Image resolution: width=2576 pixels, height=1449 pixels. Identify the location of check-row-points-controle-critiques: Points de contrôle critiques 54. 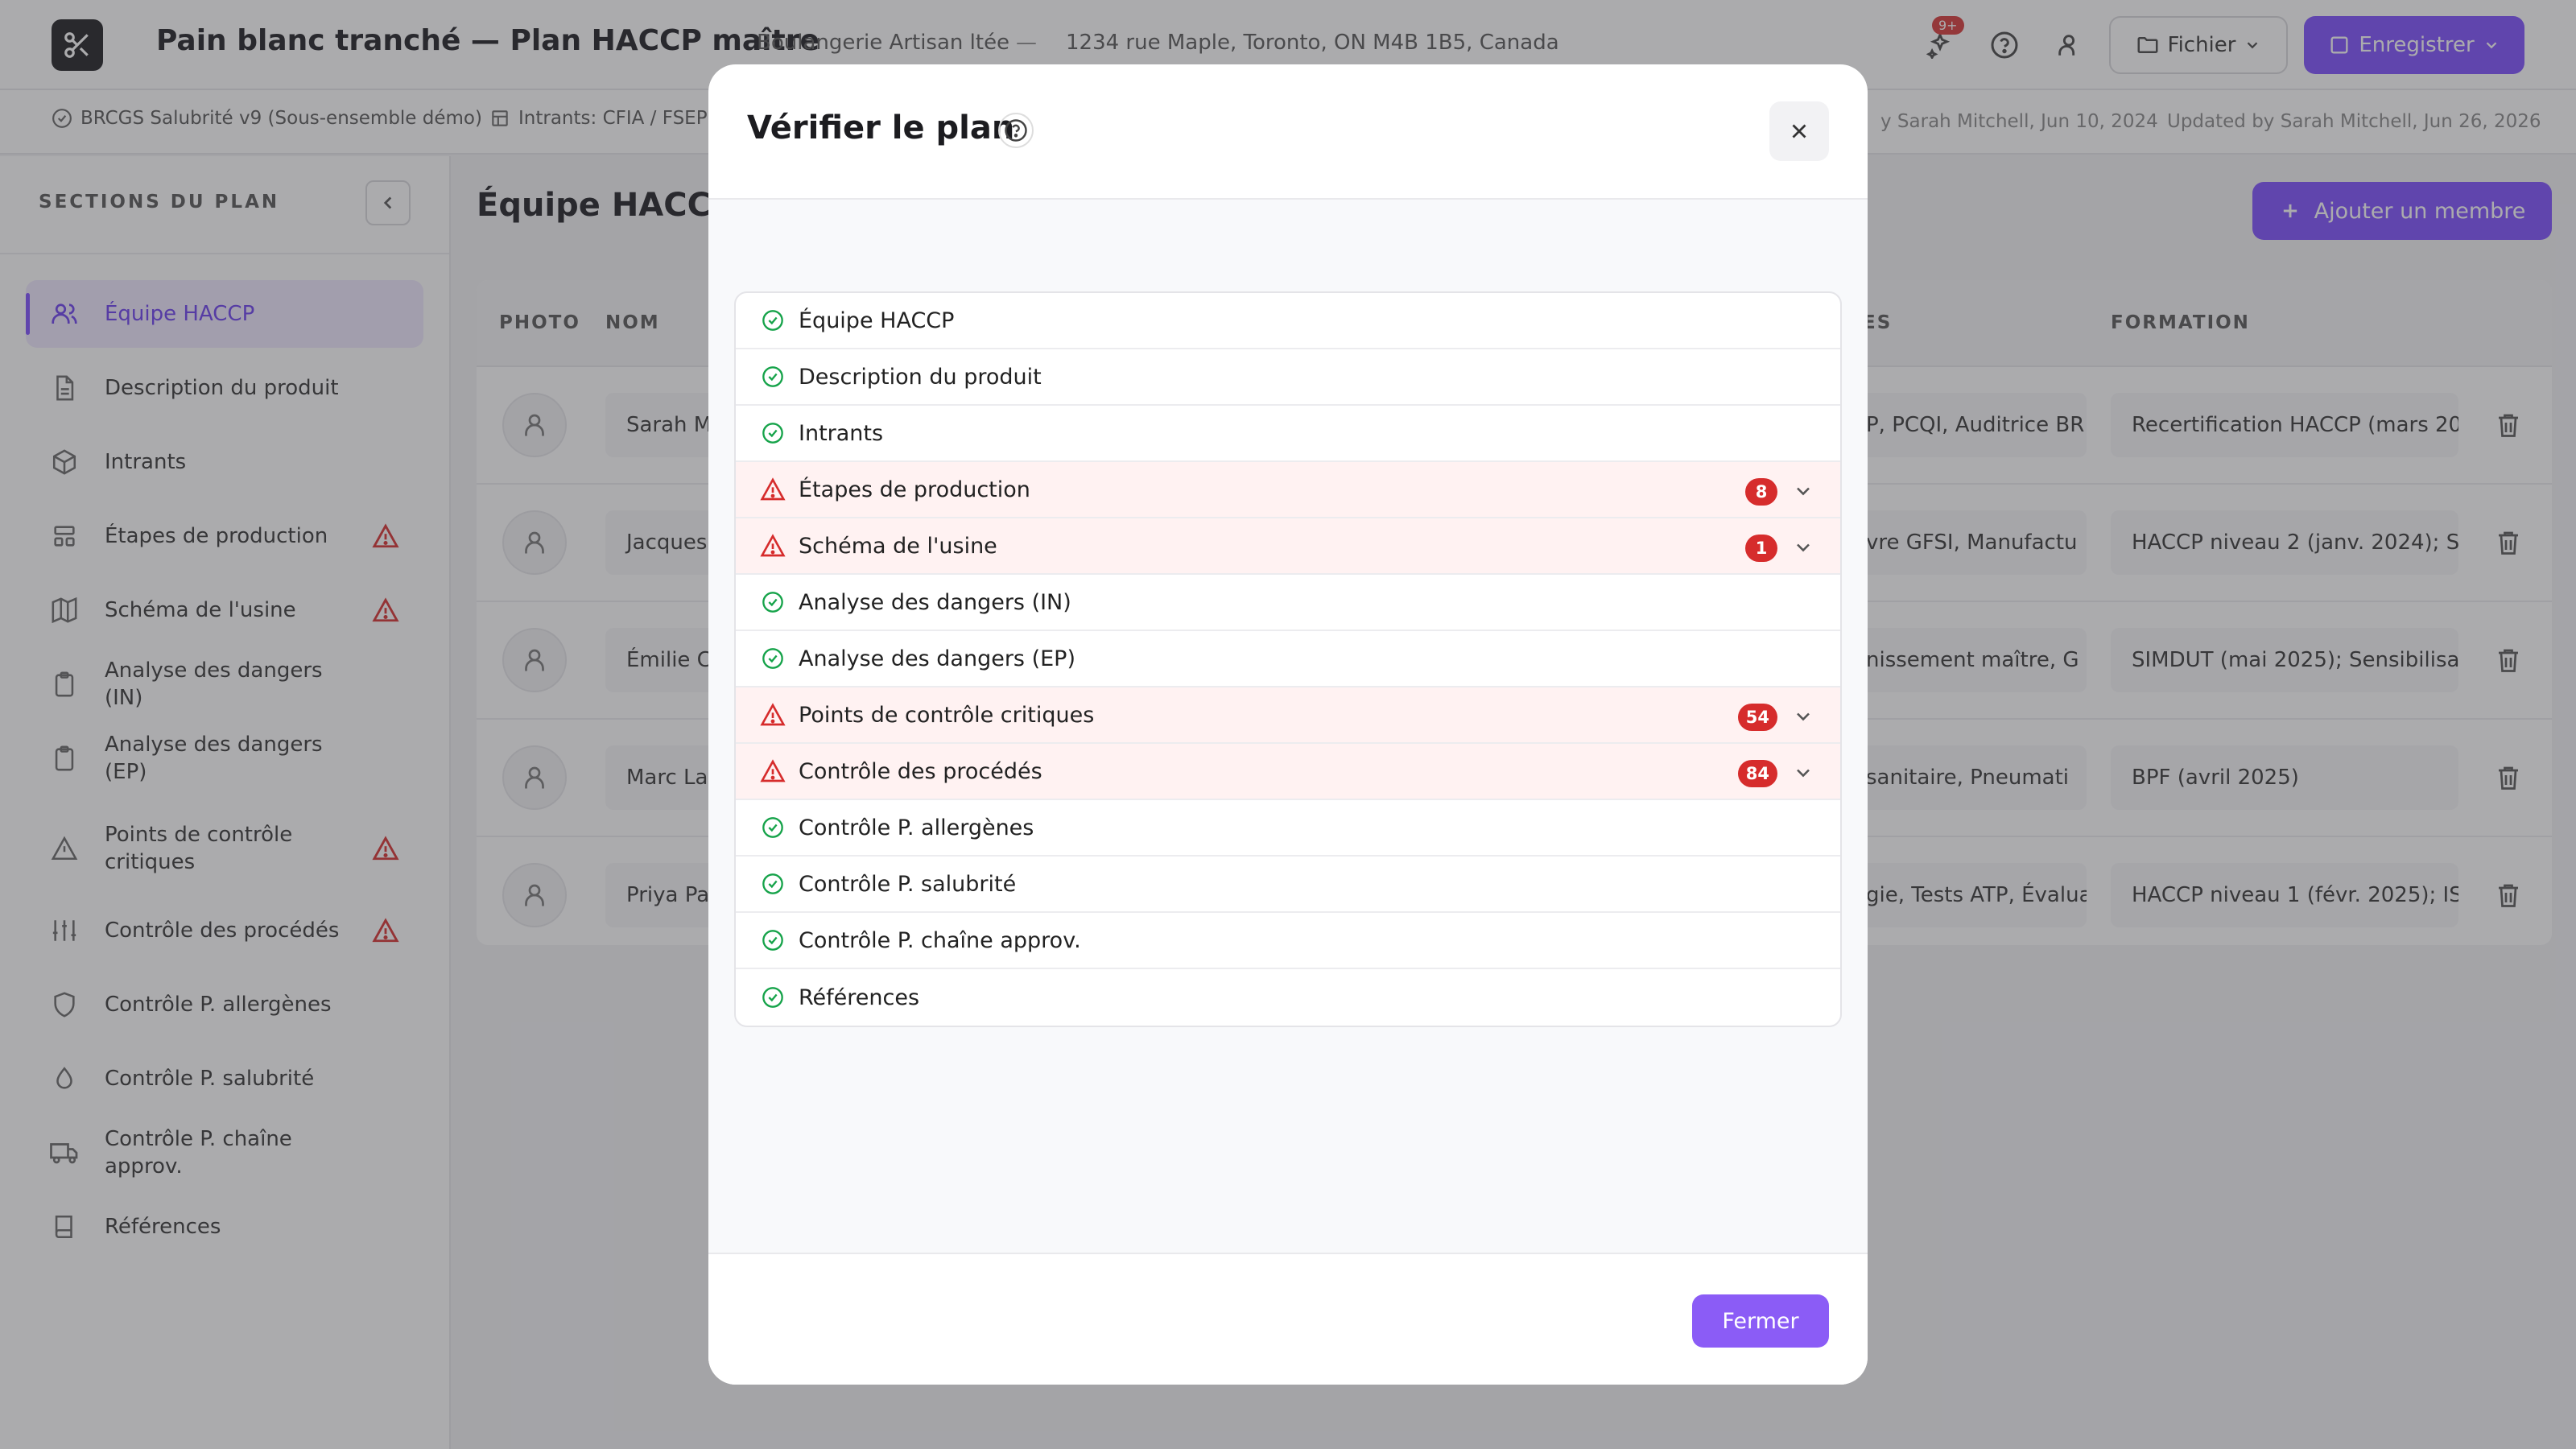
(1288, 715).